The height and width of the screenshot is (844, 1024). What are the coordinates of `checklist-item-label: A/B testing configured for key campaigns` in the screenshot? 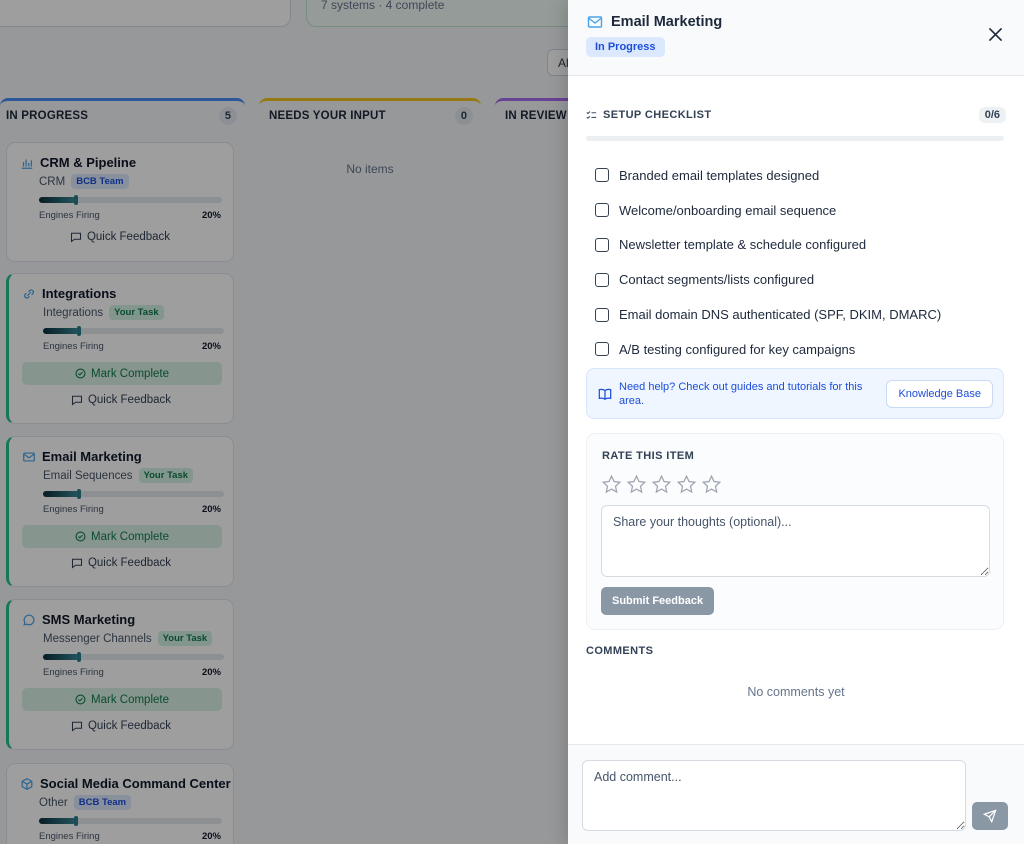 It's located at (737, 349).